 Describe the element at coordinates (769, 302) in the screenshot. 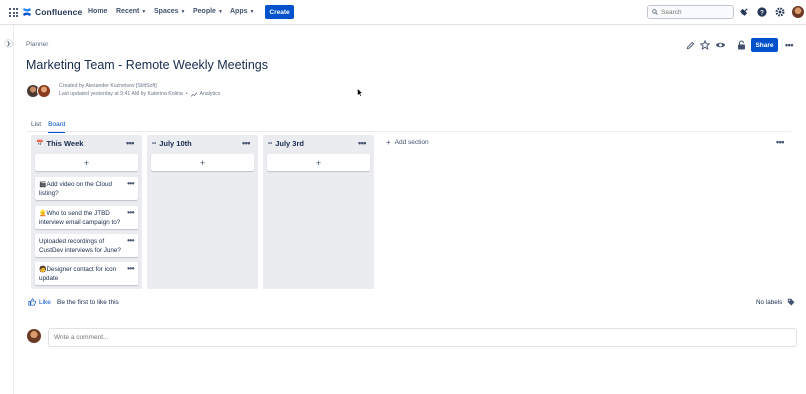

I see `labels-text: No labels` at that location.